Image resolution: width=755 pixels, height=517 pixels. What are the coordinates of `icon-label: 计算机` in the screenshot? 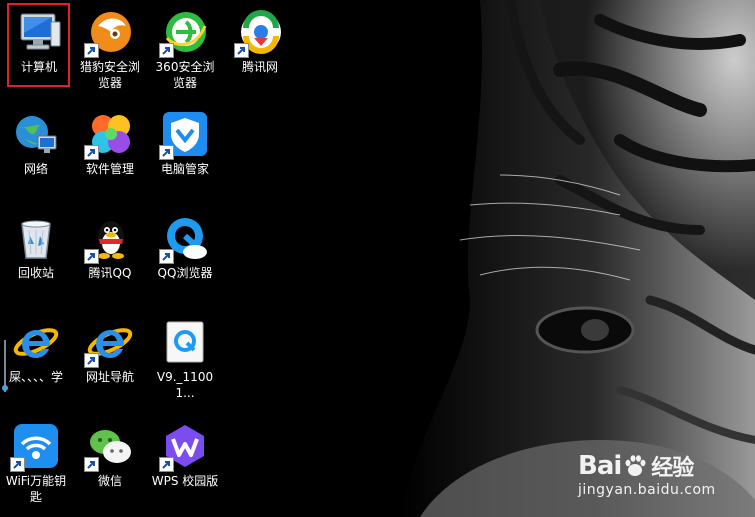 It's located at (38, 67).